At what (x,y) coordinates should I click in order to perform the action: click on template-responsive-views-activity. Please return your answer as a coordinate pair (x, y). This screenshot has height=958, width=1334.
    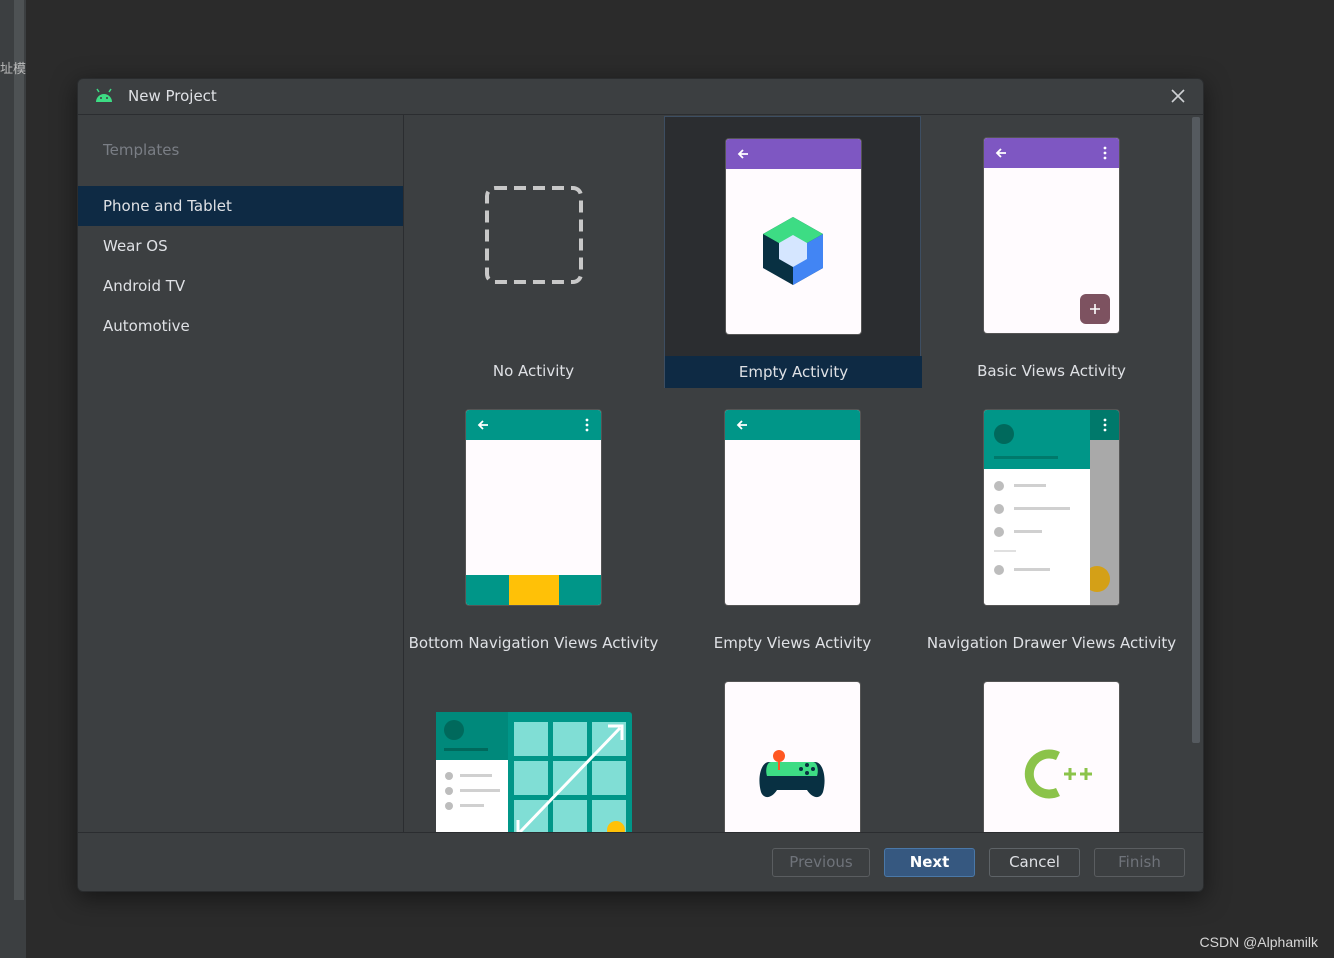
    Looking at the image, I should click on (533, 746).